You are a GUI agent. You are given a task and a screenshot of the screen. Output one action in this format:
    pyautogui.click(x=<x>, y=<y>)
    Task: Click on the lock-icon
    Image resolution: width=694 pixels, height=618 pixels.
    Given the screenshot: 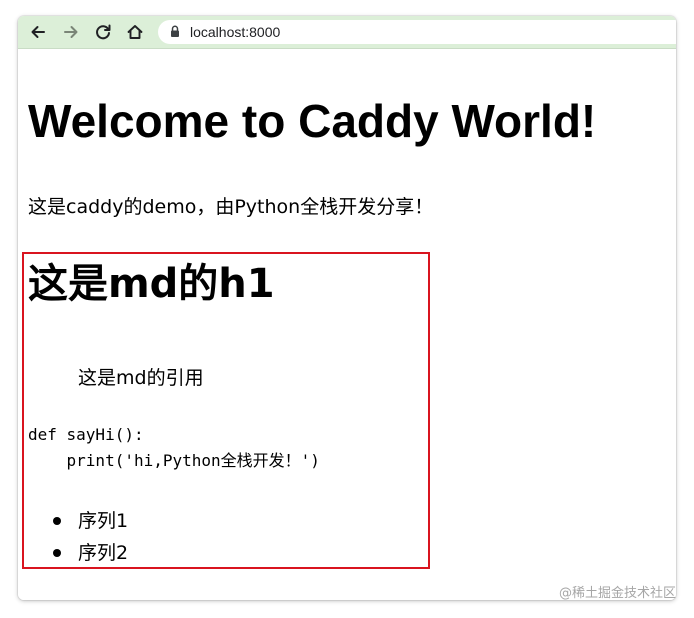 What is the action you would take?
    pyautogui.click(x=175, y=31)
    